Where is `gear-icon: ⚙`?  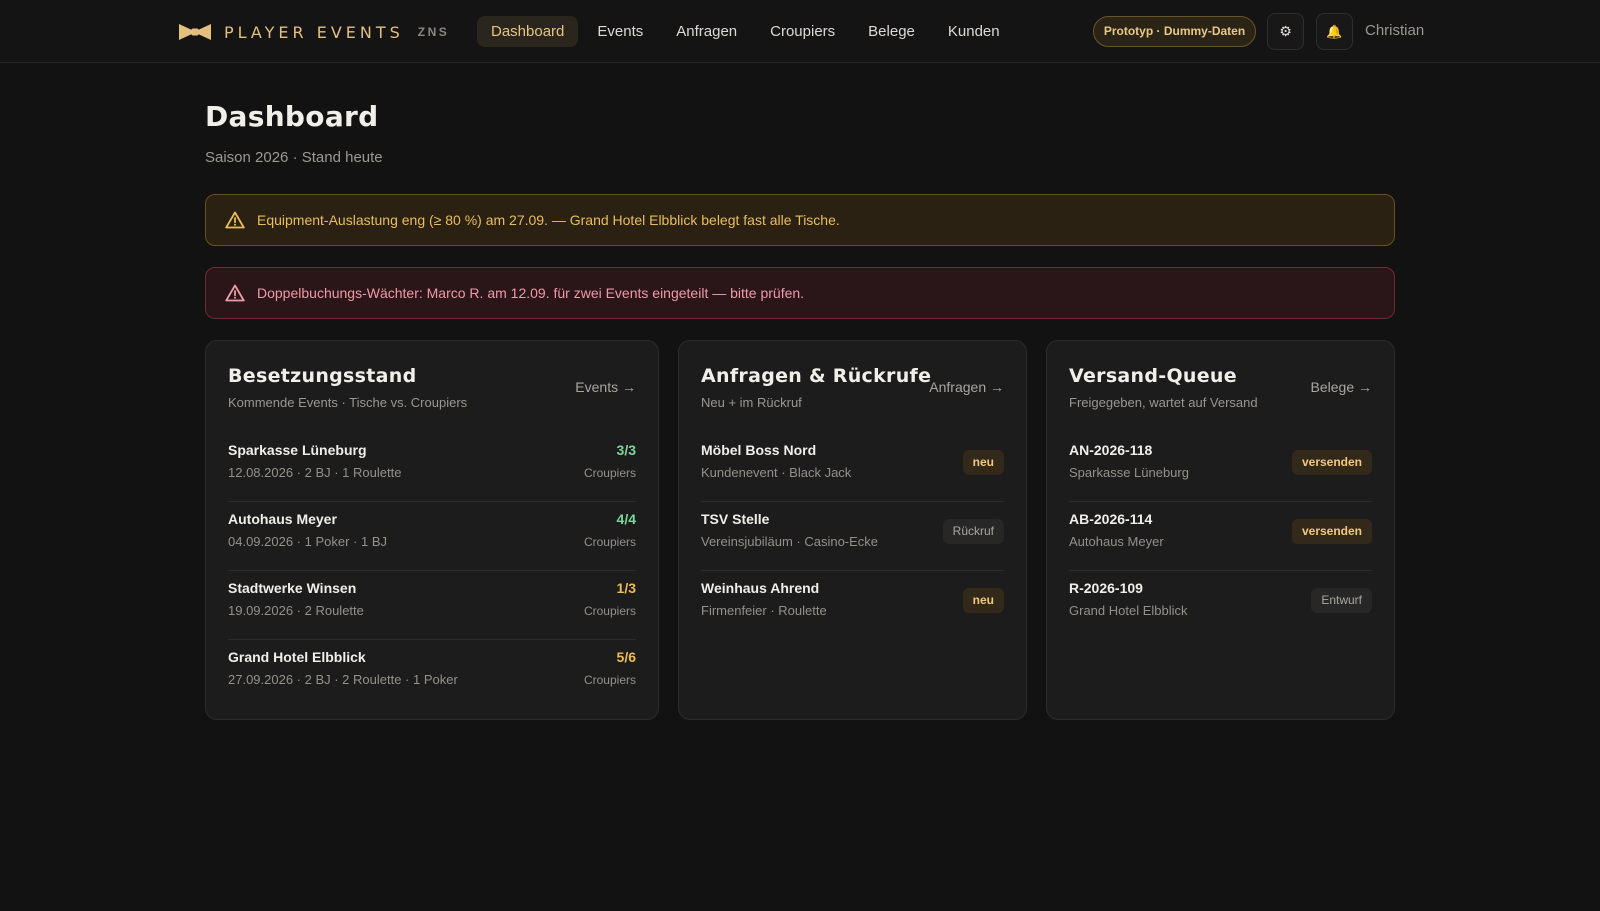
gear-icon: ⚙ is located at coordinates (1285, 31).